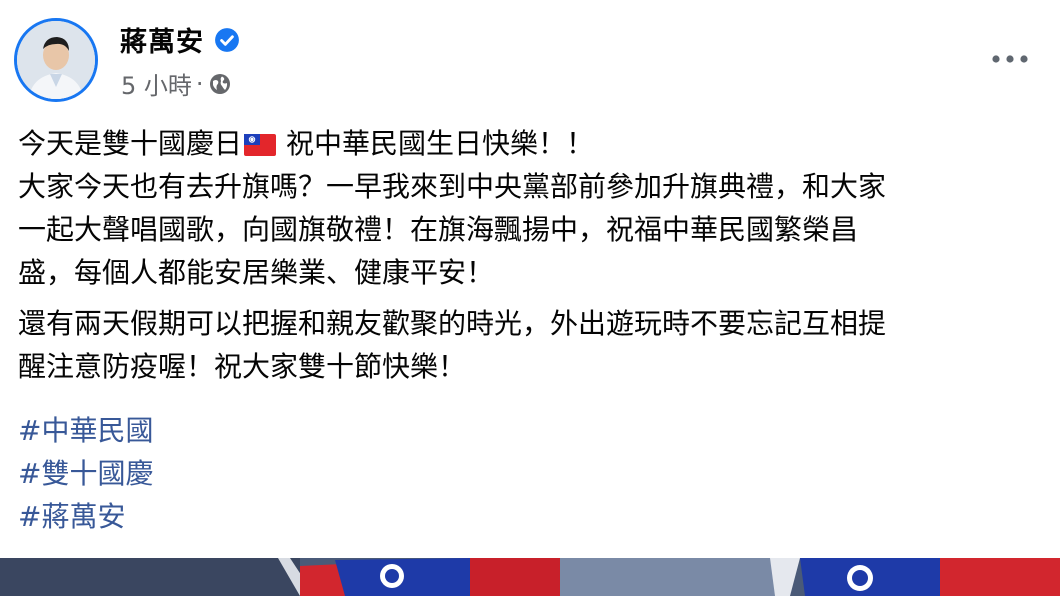  I want to click on hashtag-link: #中華民國, so click(85, 430).